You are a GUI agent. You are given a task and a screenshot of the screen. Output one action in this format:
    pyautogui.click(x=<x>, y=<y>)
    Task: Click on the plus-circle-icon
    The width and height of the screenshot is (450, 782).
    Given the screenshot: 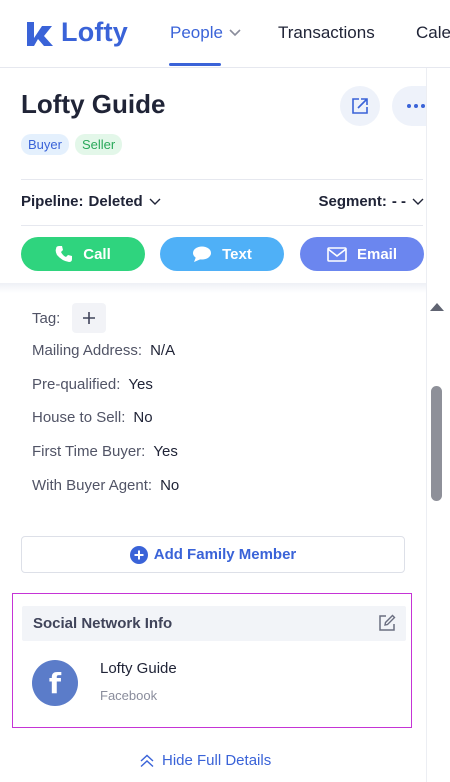 What is the action you would take?
    pyautogui.click(x=138, y=554)
    